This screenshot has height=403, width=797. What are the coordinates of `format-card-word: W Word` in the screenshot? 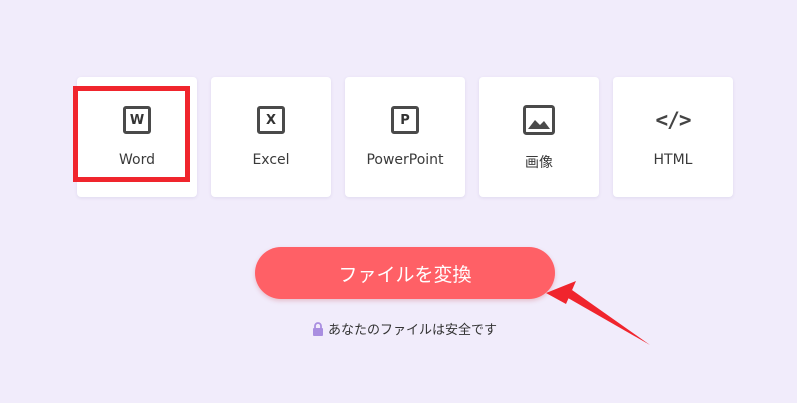 It's located at (137, 137).